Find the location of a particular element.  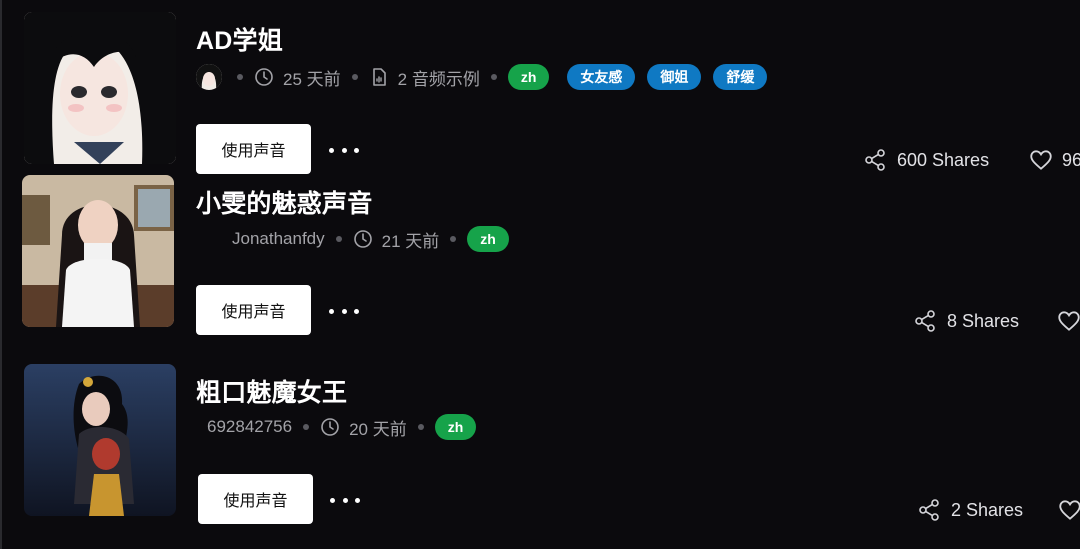

time-ago: 21 天前 is located at coordinates (410, 241).